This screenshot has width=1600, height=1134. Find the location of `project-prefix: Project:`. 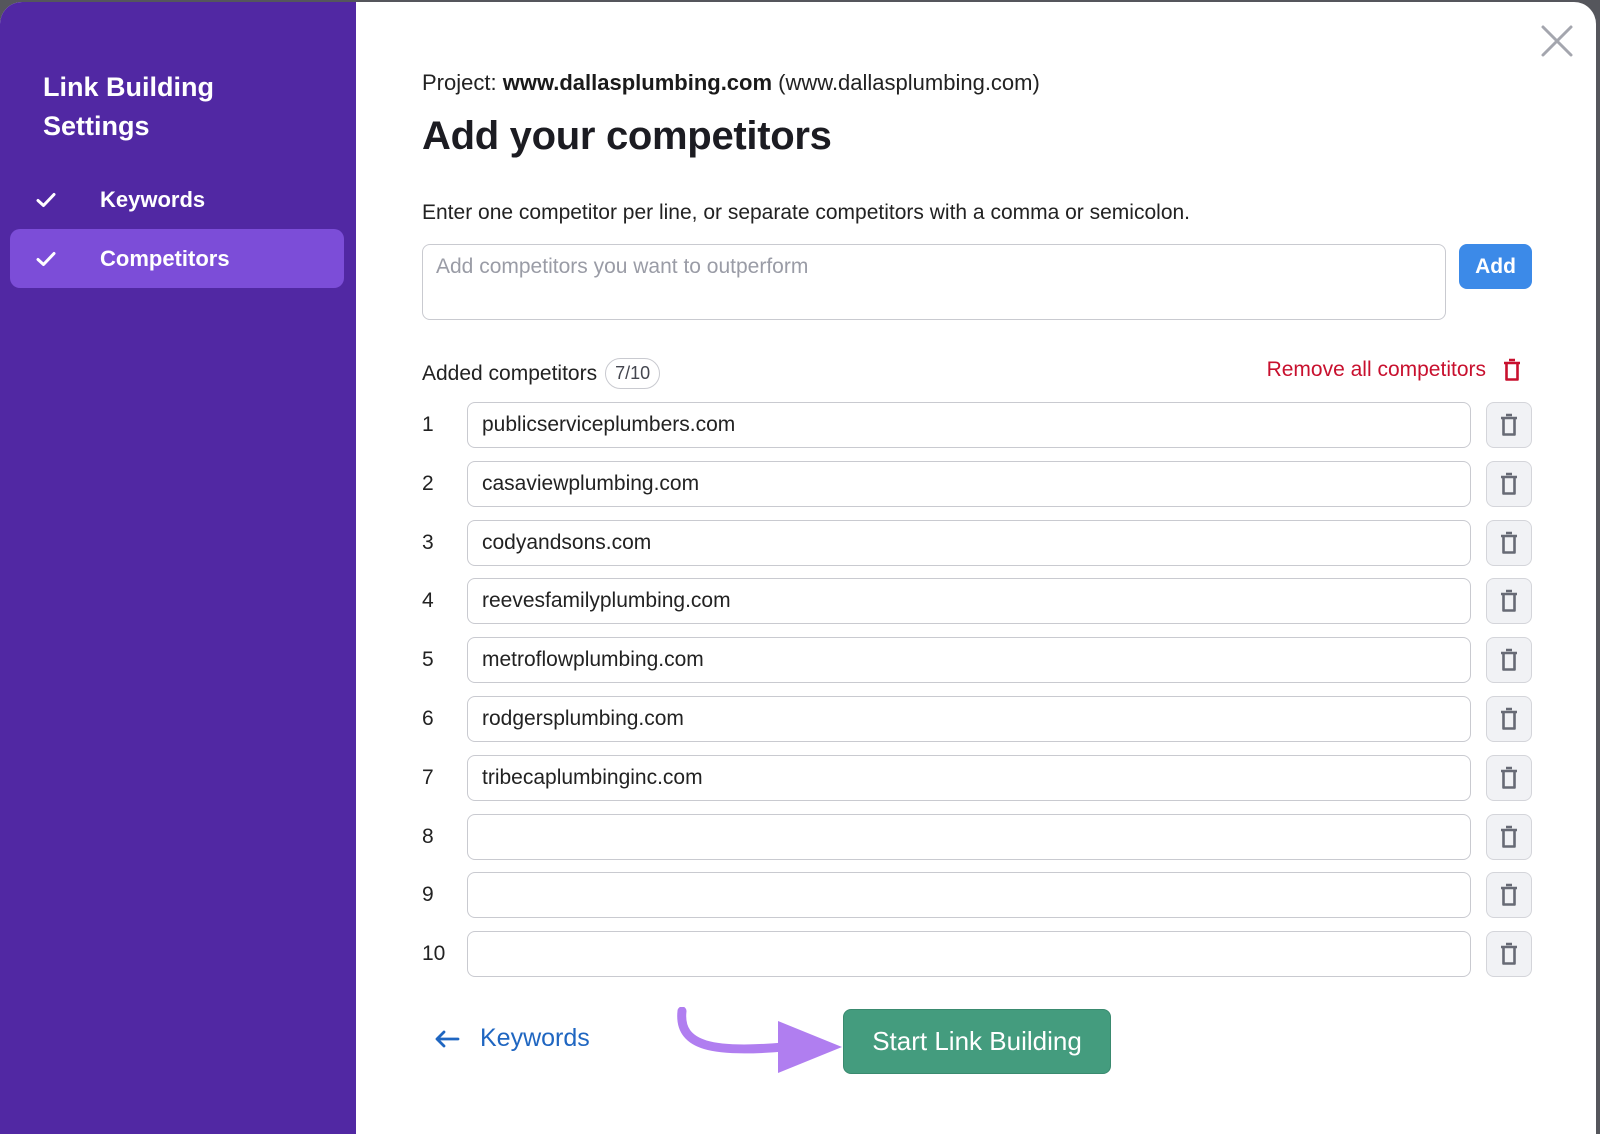

project-prefix: Project: is located at coordinates (459, 82).